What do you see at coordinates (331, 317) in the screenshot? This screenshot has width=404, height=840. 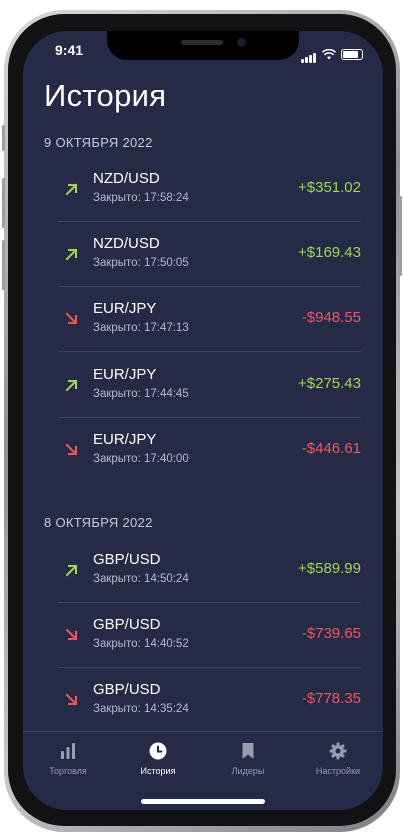 I see `trade-amount: -$948.55` at bounding box center [331, 317].